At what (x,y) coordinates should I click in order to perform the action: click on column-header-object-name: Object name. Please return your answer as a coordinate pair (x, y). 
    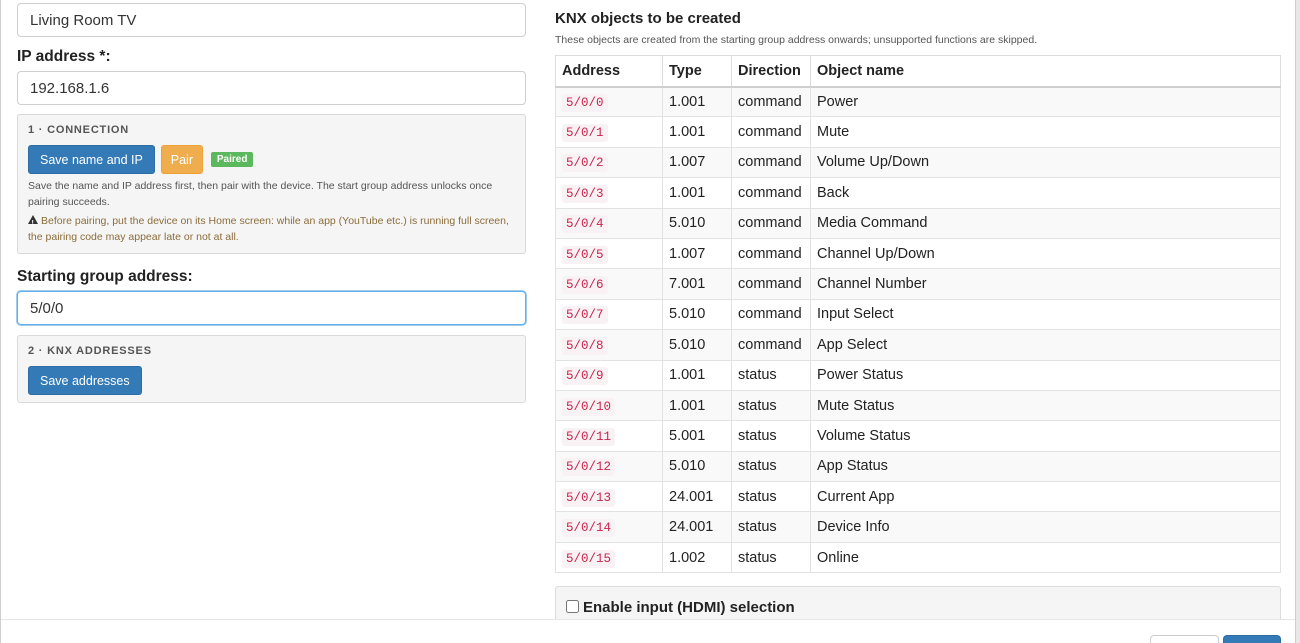
    Looking at the image, I should click on (1045, 71).